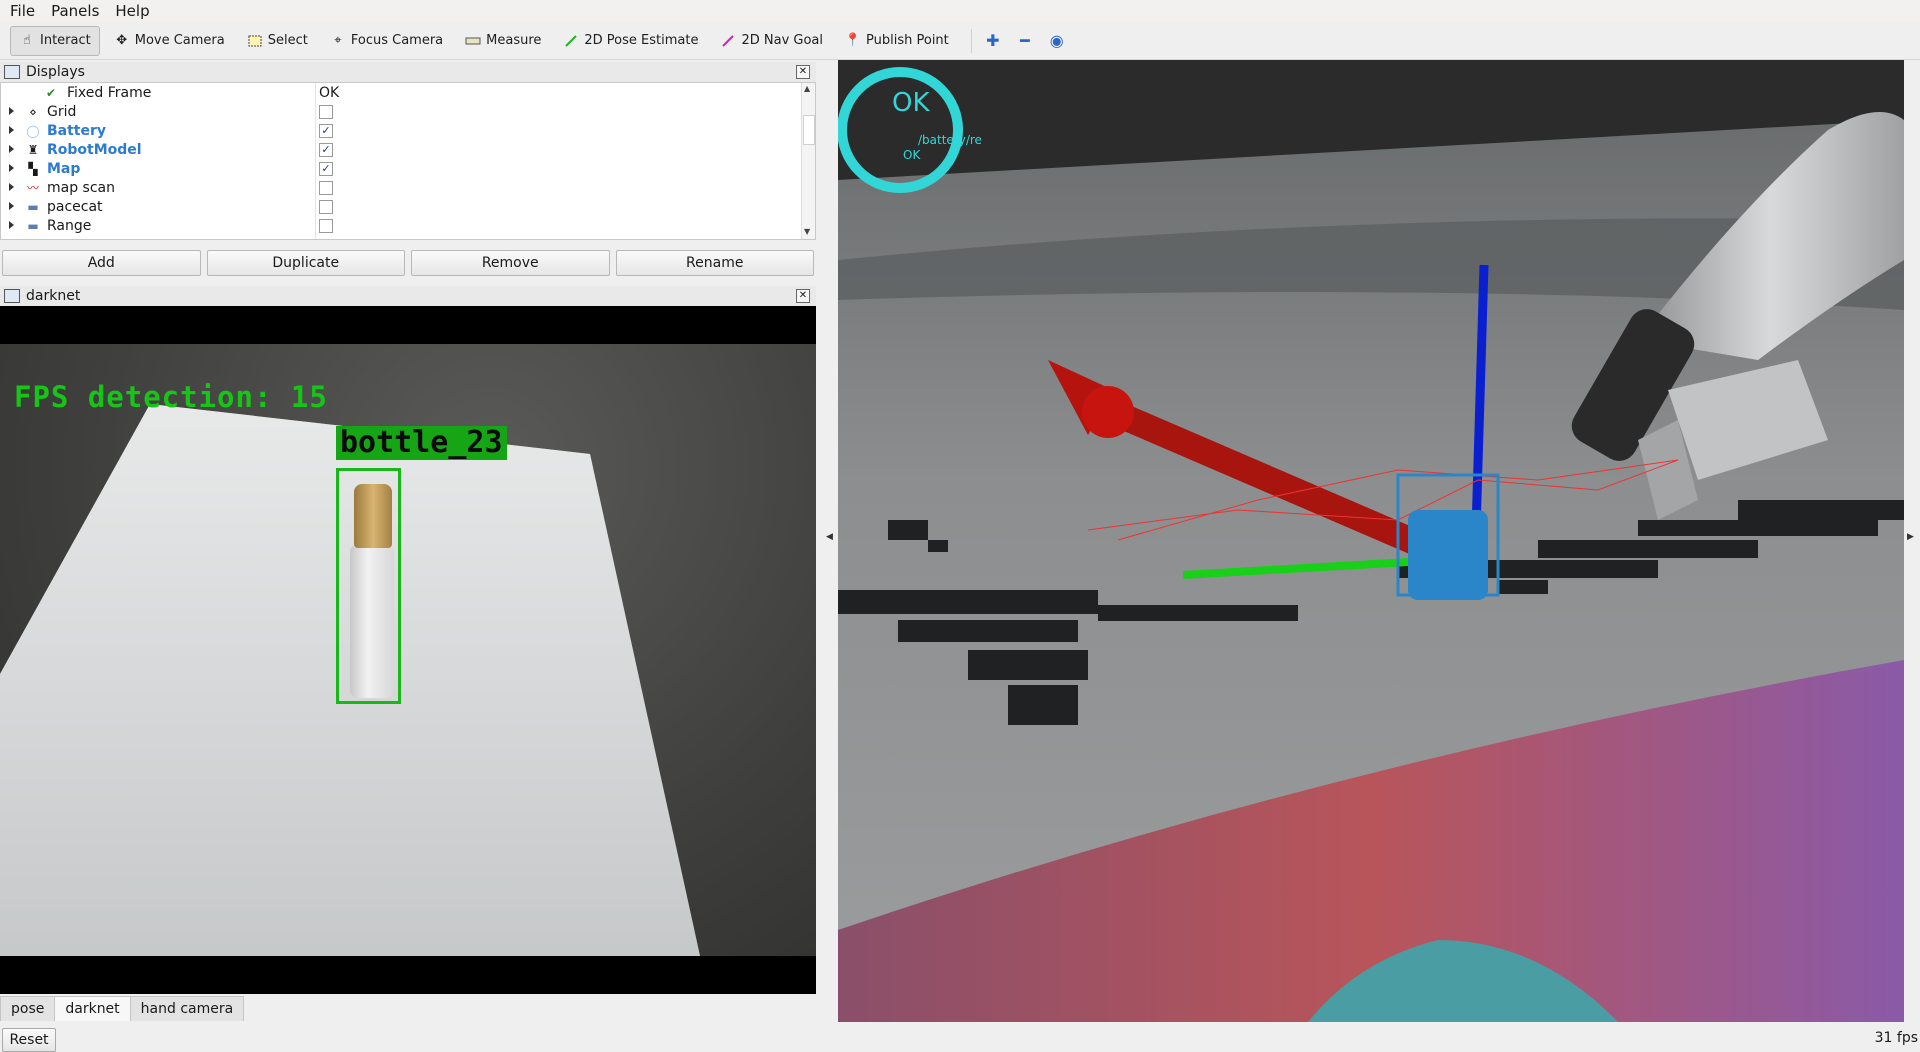 This screenshot has width=1920, height=1052. Describe the element at coordinates (255, 41) in the screenshot. I see `select-rectangle-icon` at that location.